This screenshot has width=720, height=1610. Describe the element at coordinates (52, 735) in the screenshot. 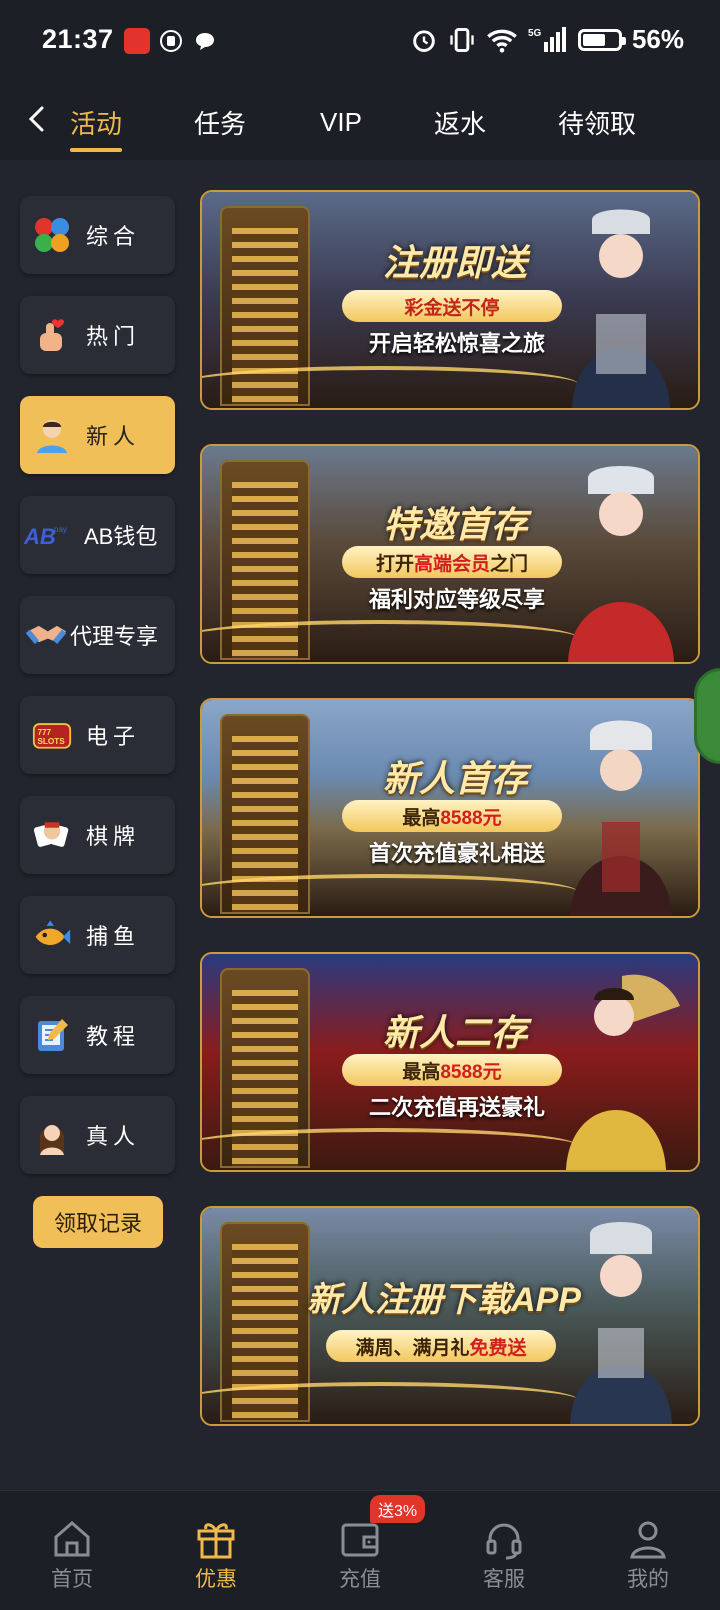

I see `slots-icon: 777 SLOTS` at that location.